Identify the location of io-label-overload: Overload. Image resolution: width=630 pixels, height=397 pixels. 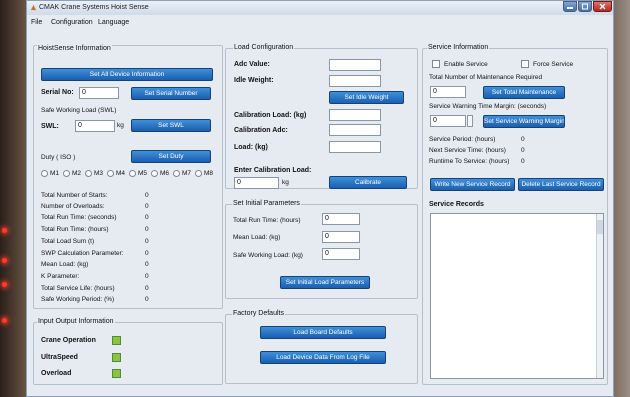
(56, 373).